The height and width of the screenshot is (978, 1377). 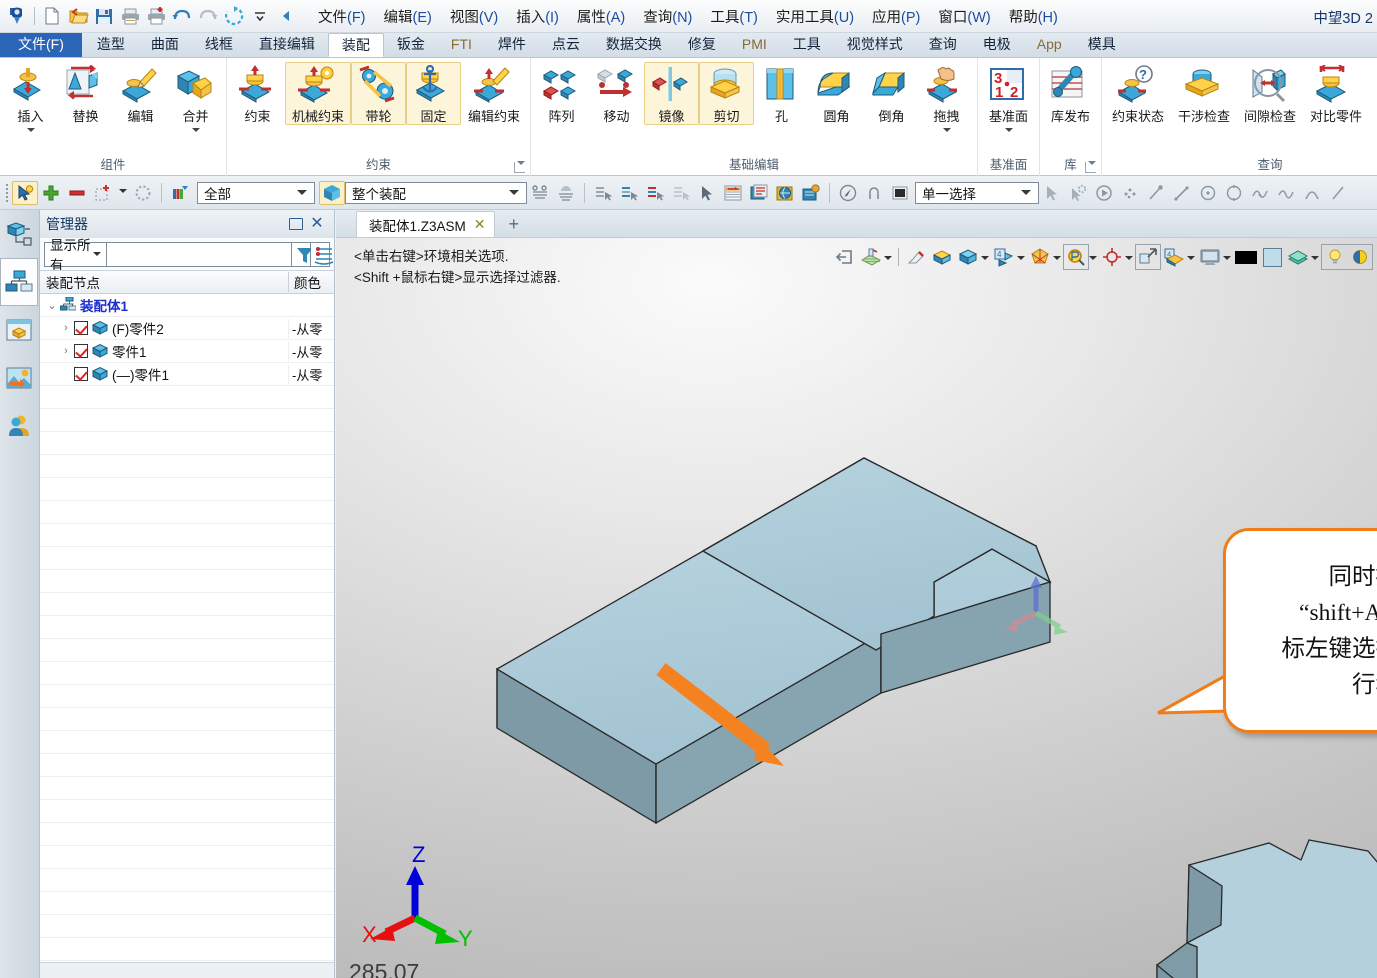 What do you see at coordinates (1266, 908) in the screenshot?
I see `lower-part` at bounding box center [1266, 908].